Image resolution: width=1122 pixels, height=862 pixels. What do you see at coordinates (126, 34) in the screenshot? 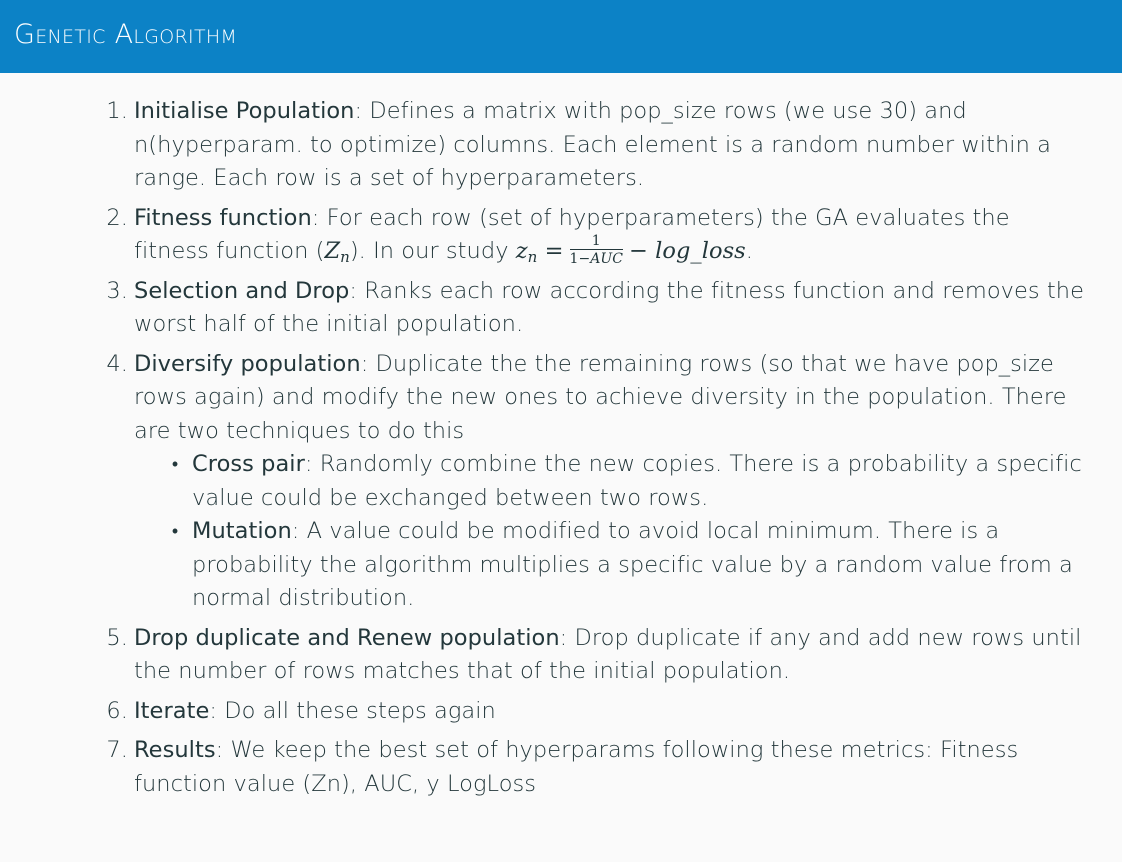
I see `slide-title: Genetic Algorithm` at bounding box center [126, 34].